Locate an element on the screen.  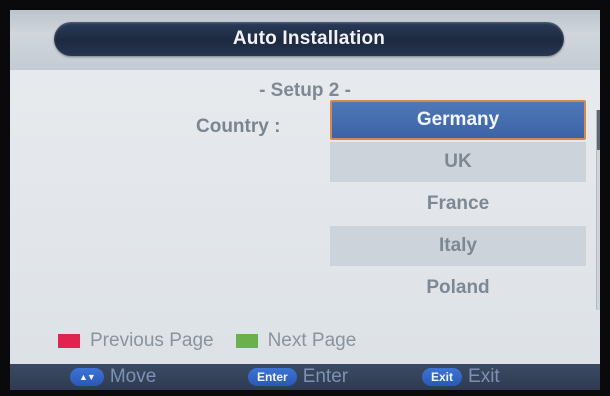
enter-key-chip: Enter is located at coordinates (272, 377).